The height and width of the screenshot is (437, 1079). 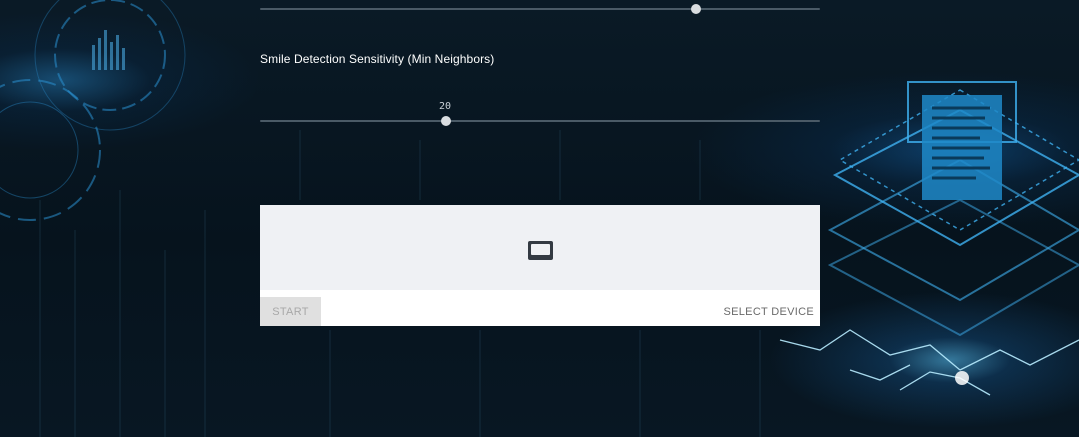 I want to click on webcam-preview, so click(x=540, y=247).